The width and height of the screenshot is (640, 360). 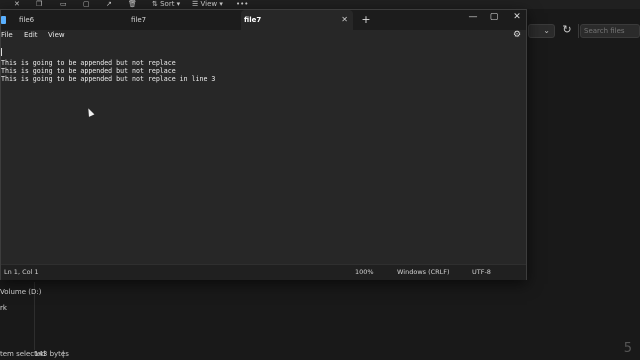 I want to click on view-button: ☰ View ▾, so click(x=207, y=4).